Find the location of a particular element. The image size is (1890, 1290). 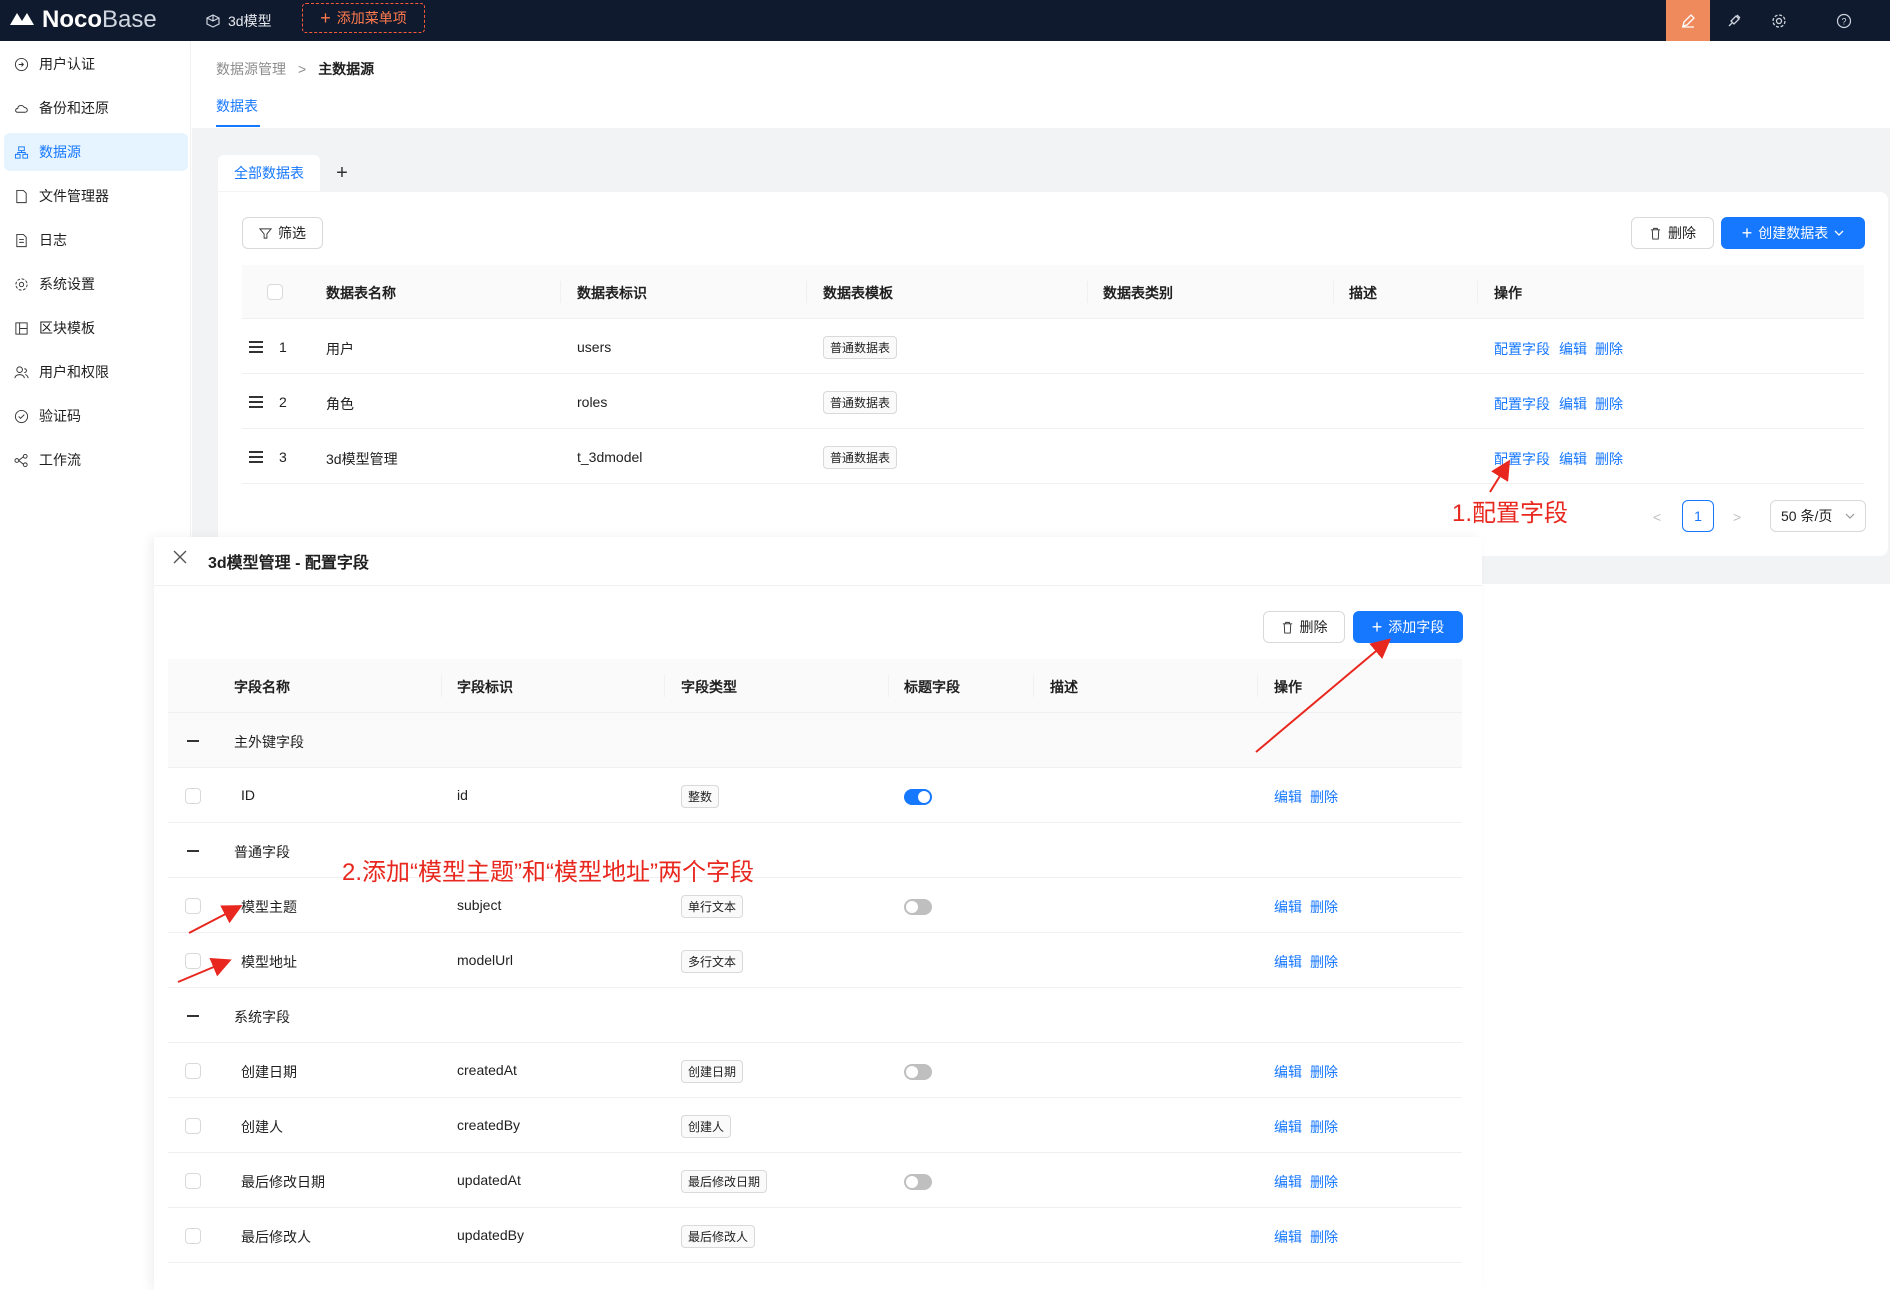

arrow-to-add-field is located at coordinates (1323, 695).